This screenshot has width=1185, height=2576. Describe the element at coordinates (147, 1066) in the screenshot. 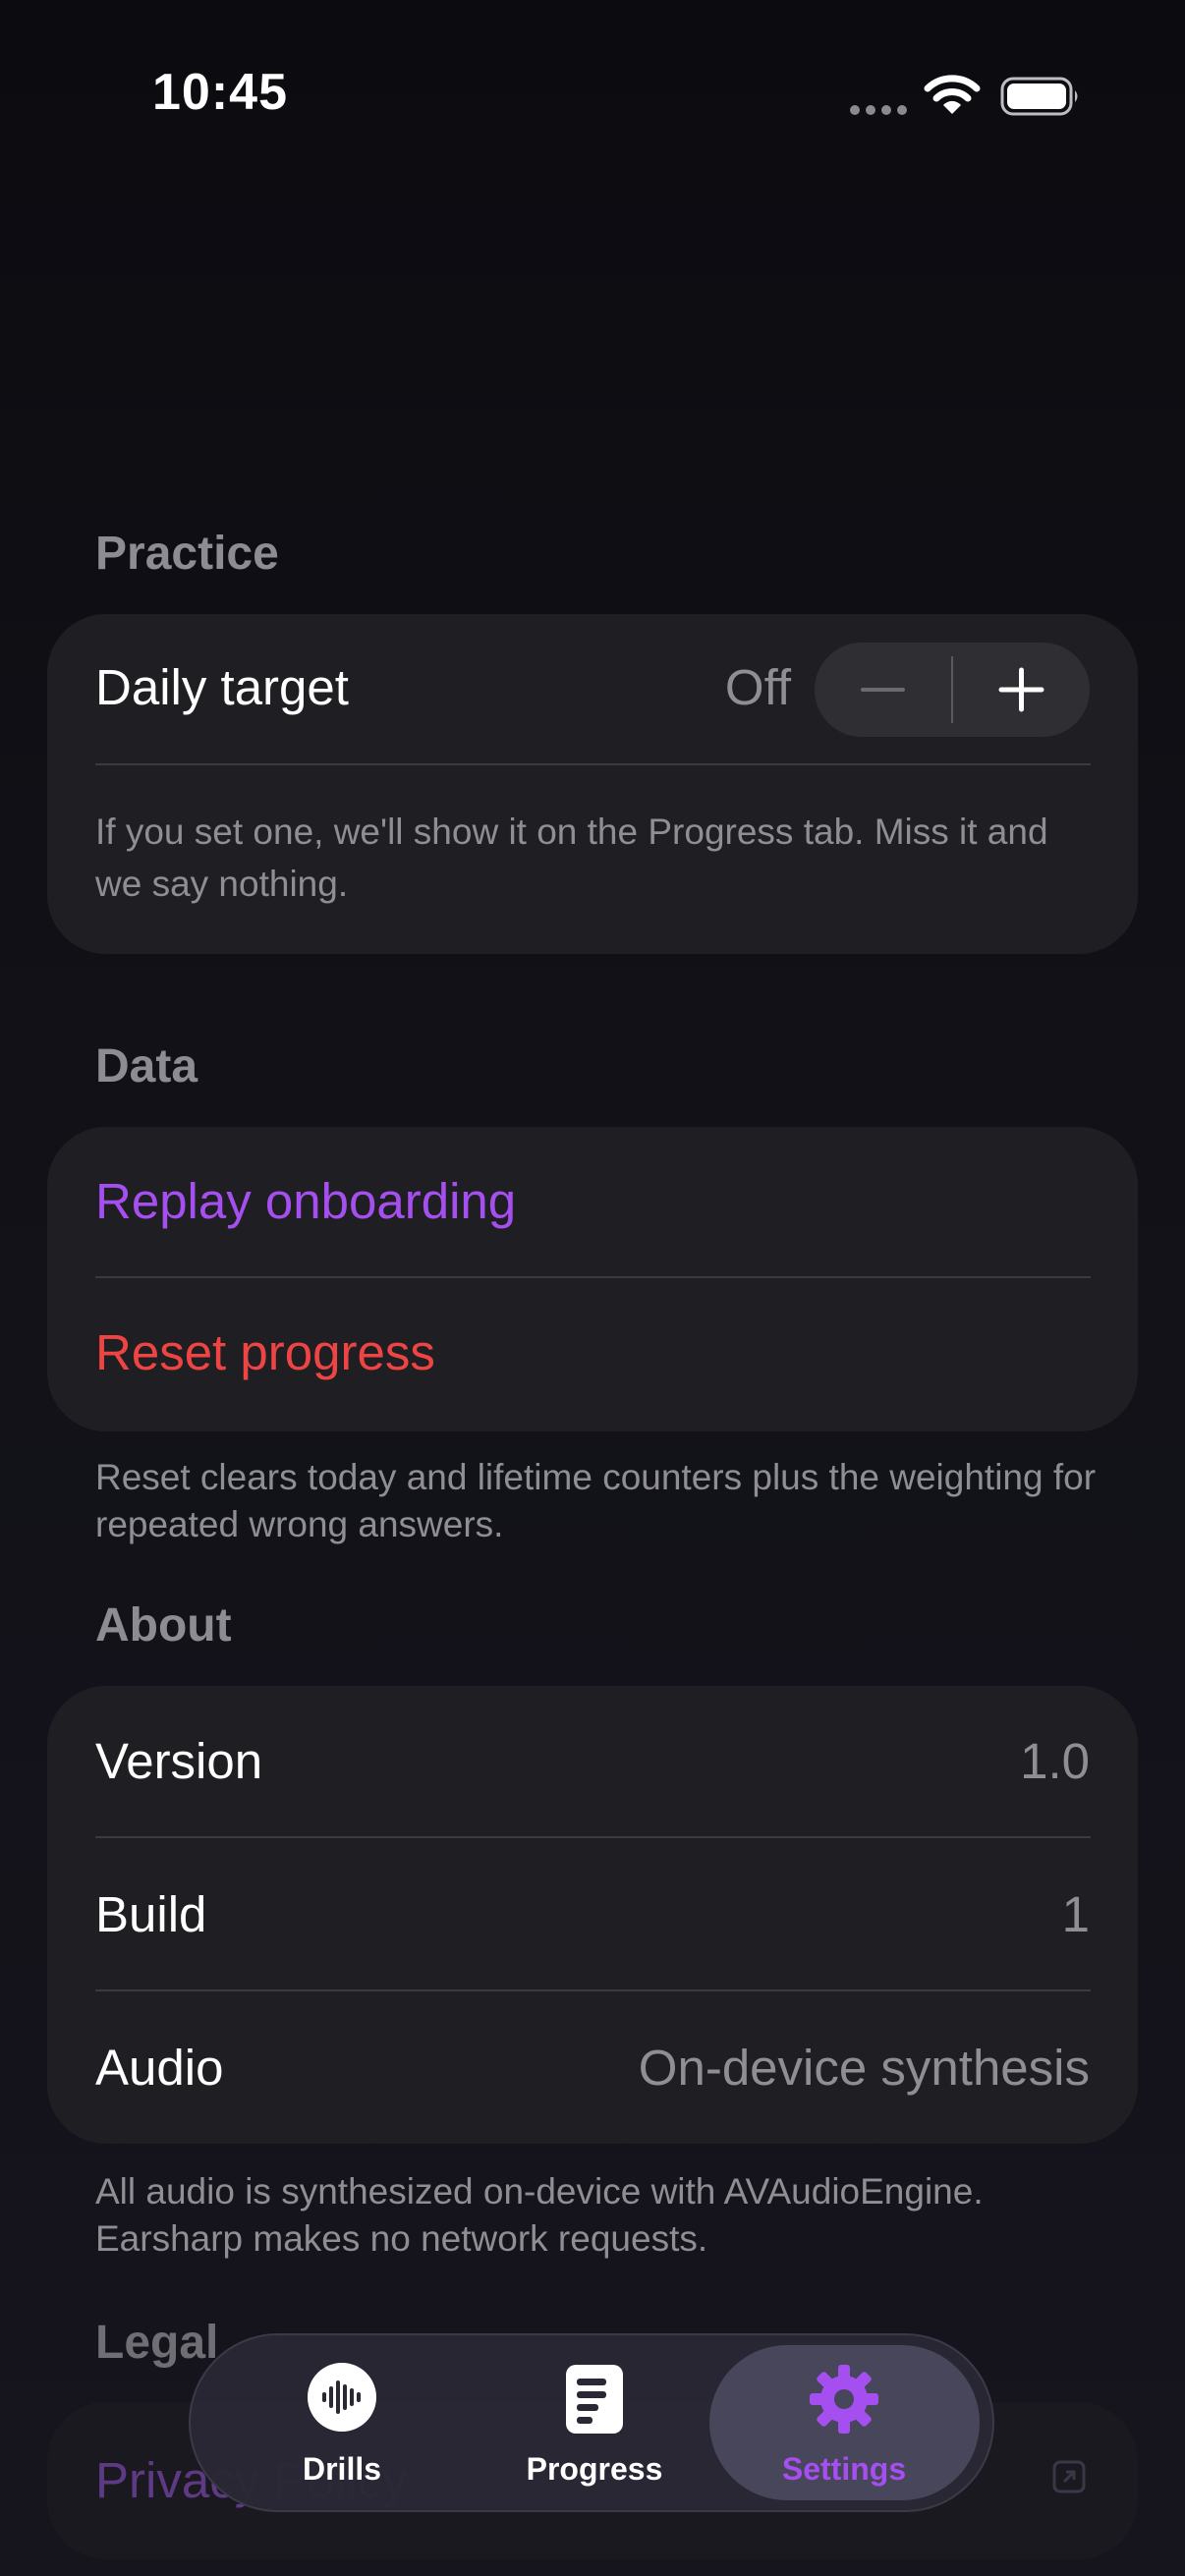

I see `section-header-data: Data` at that location.